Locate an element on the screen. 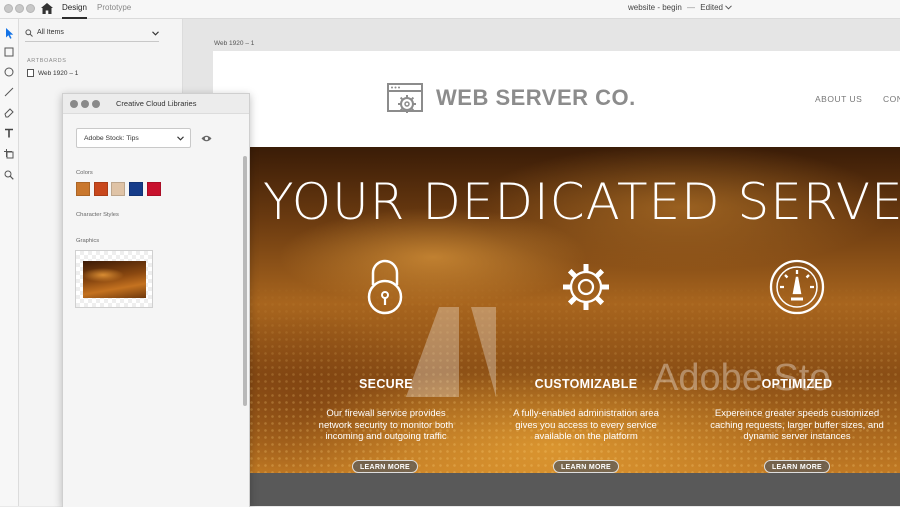 Image resolution: width=900 pixels, height=507 pixels. panel-close-button is located at coordinates (74, 104).